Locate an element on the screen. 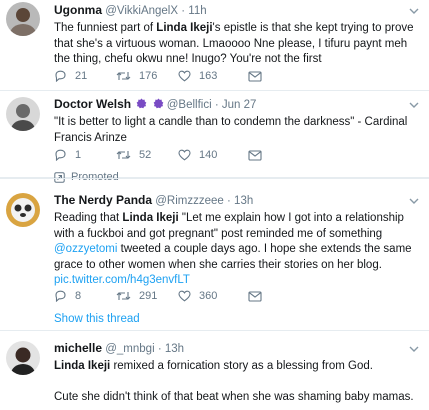 The width and height of the screenshot is (429, 410). retweet-count: 52 is located at coordinates (145, 155).